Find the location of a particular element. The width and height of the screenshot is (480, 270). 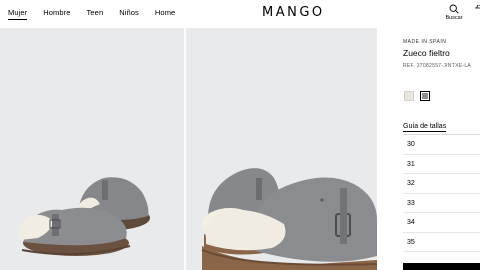

product-reference: REF. 37082557-JINTXE-LA is located at coordinates (437, 66).